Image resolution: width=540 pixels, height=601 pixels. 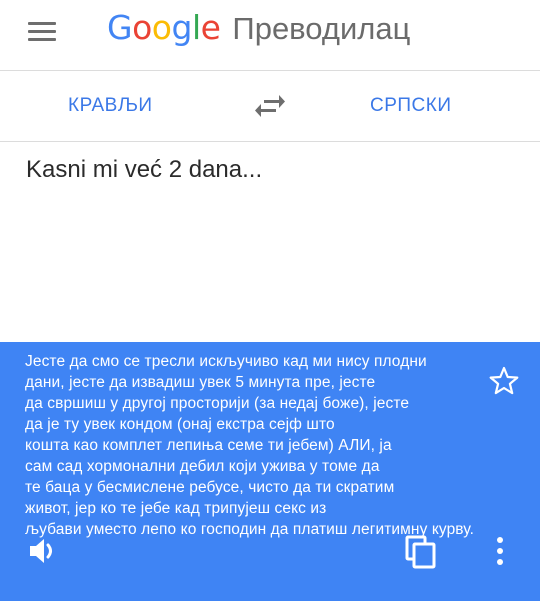 I want to click on app-header: Google Преводилац, so click(x=270, y=35).